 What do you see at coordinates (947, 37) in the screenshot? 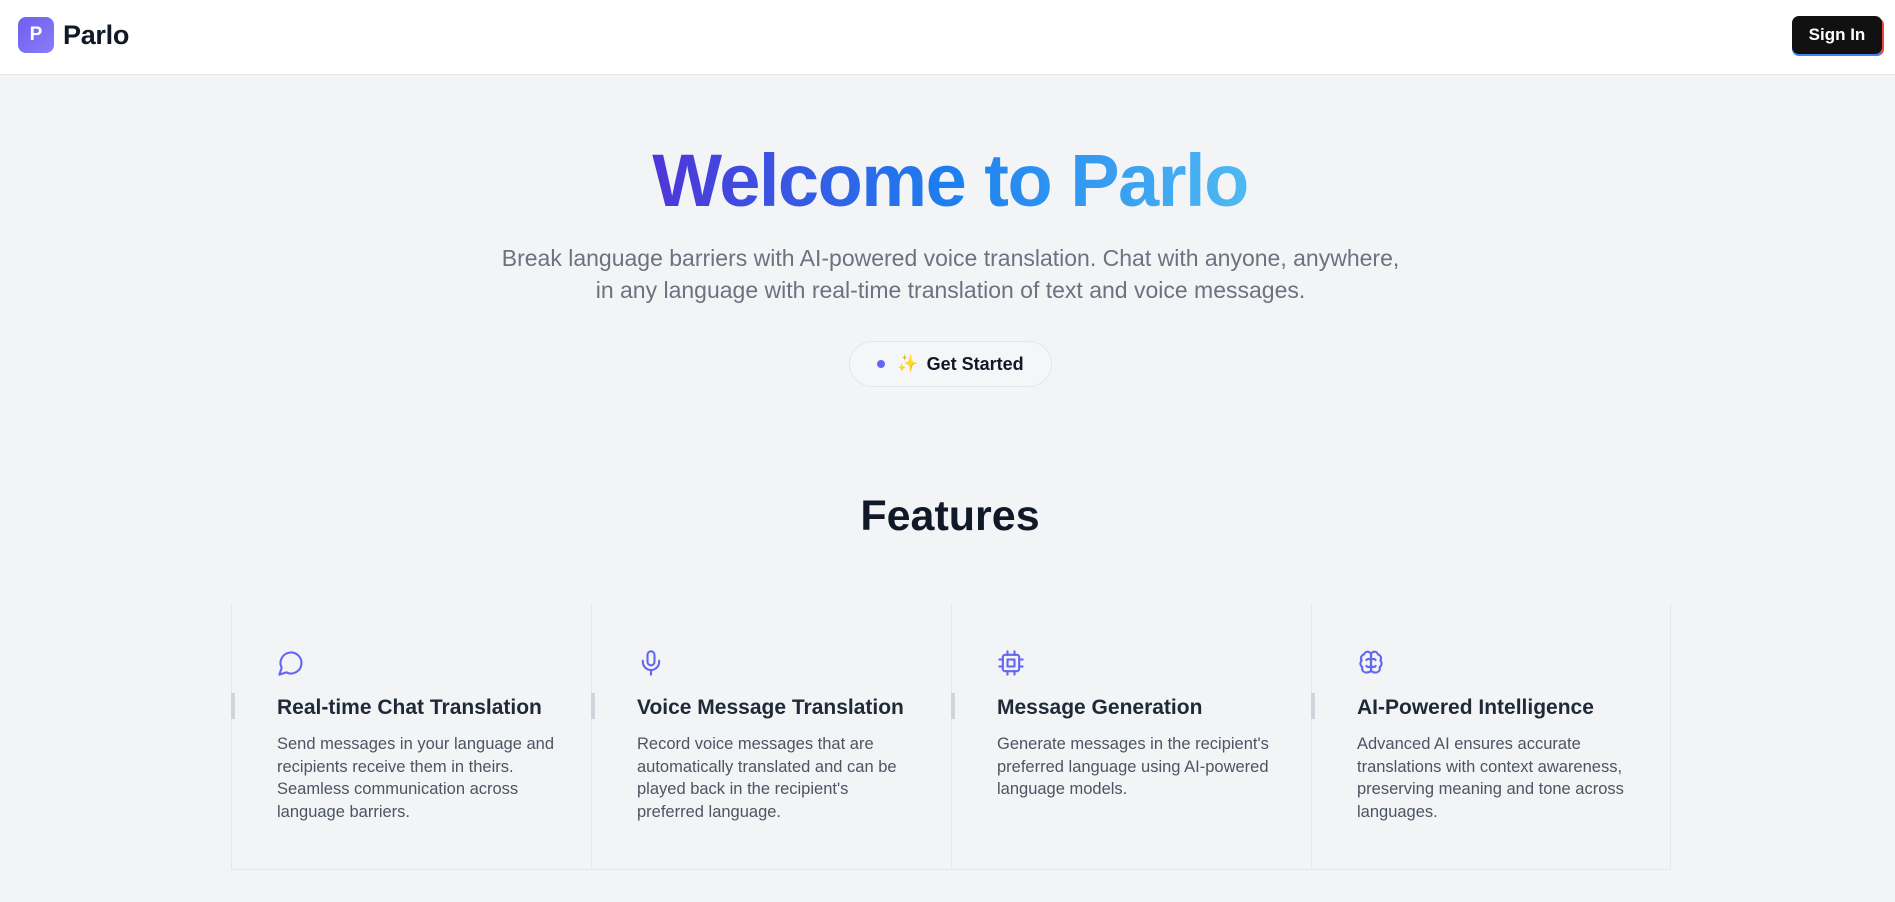
I see `top-navbar: P Parlo Sign In` at bounding box center [947, 37].